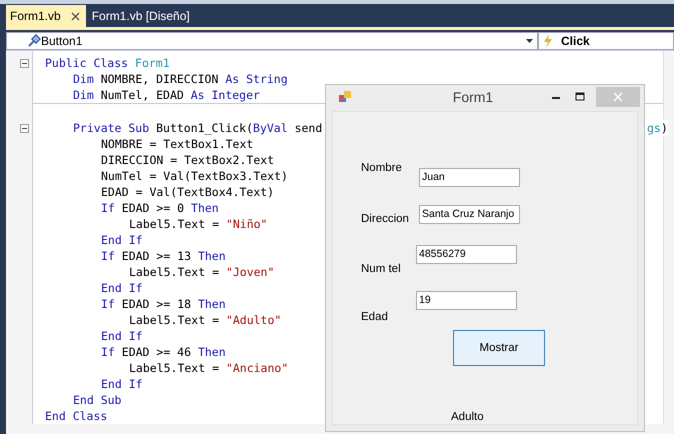  Describe the element at coordinates (163, 256) in the screenshot. I see `code-line: If EDAD >= 13 Then` at that location.